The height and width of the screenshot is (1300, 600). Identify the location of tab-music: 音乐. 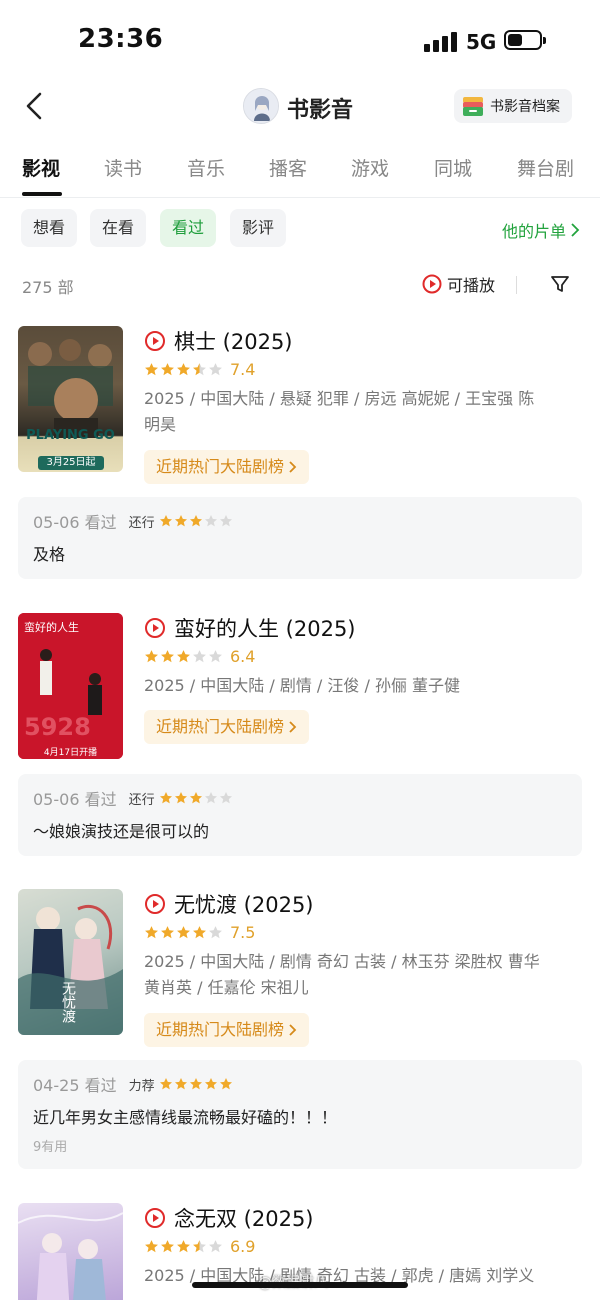
(206, 167).